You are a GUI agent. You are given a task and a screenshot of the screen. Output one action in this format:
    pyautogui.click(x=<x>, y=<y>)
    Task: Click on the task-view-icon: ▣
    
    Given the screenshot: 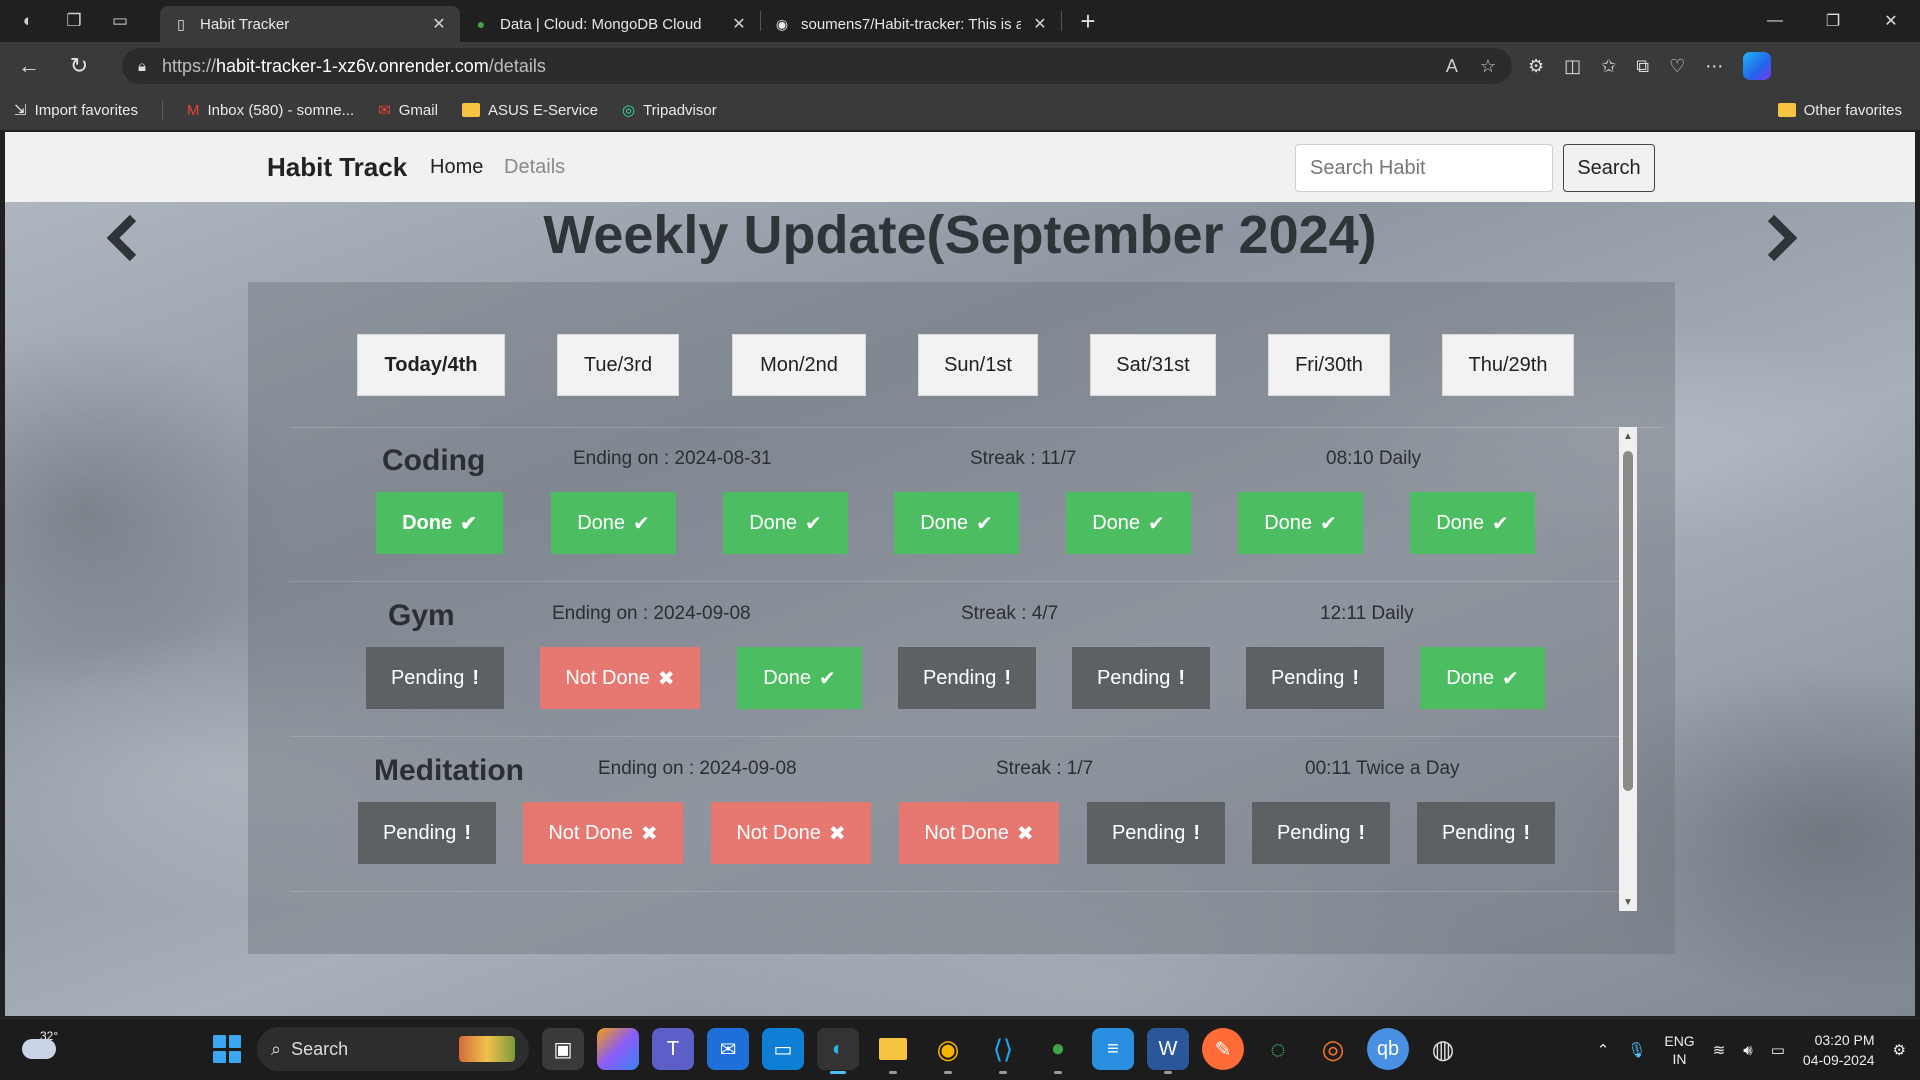 What is the action you would take?
    pyautogui.click(x=563, y=1049)
    